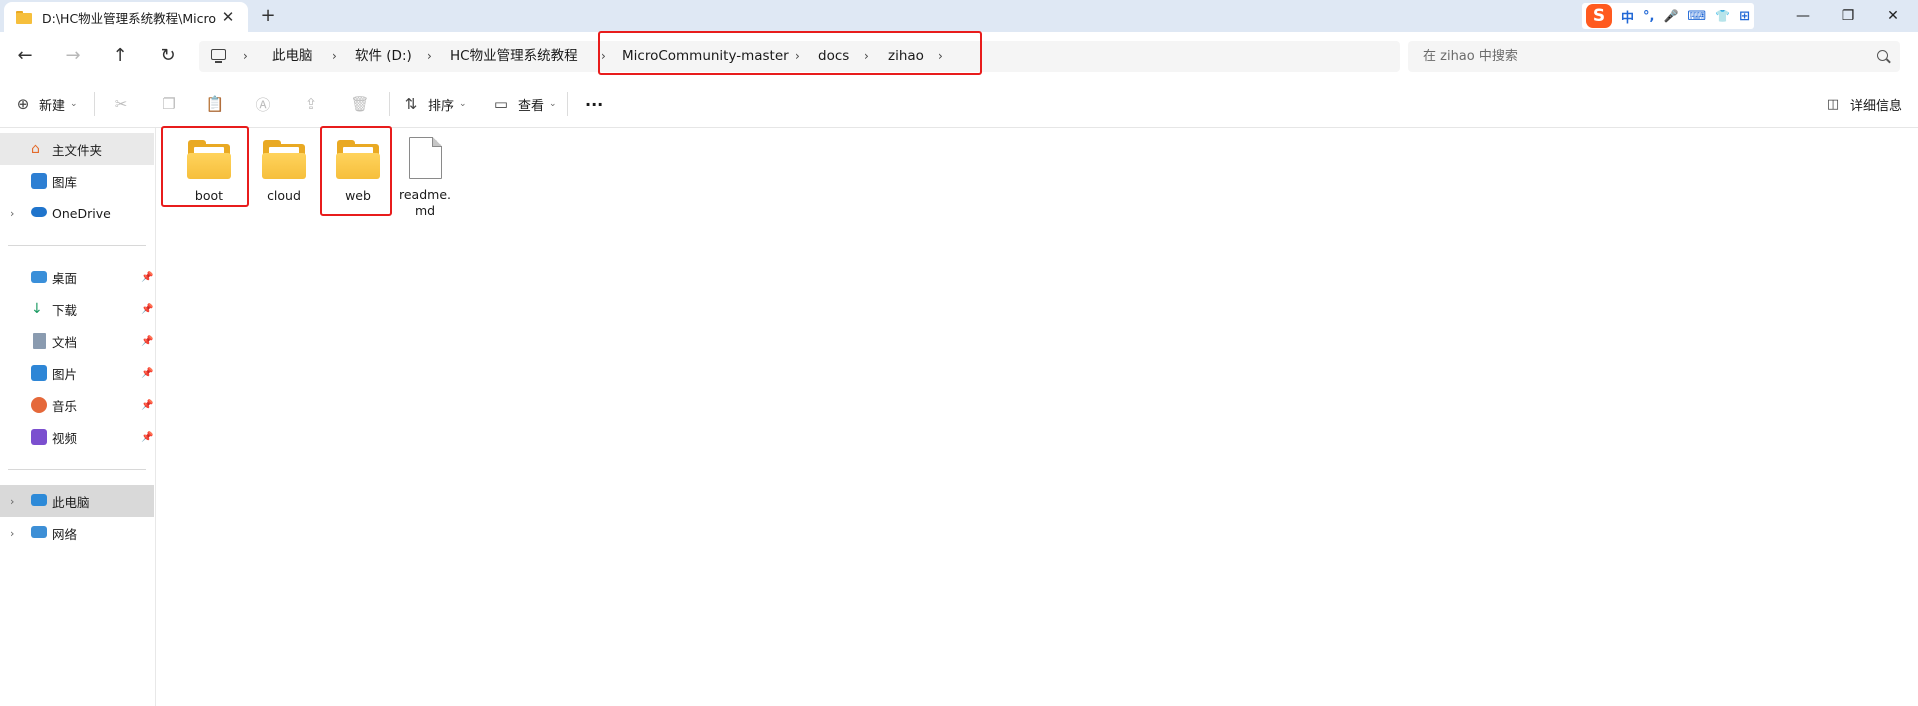  I want to click on home-icon: ⌂, so click(35, 149).